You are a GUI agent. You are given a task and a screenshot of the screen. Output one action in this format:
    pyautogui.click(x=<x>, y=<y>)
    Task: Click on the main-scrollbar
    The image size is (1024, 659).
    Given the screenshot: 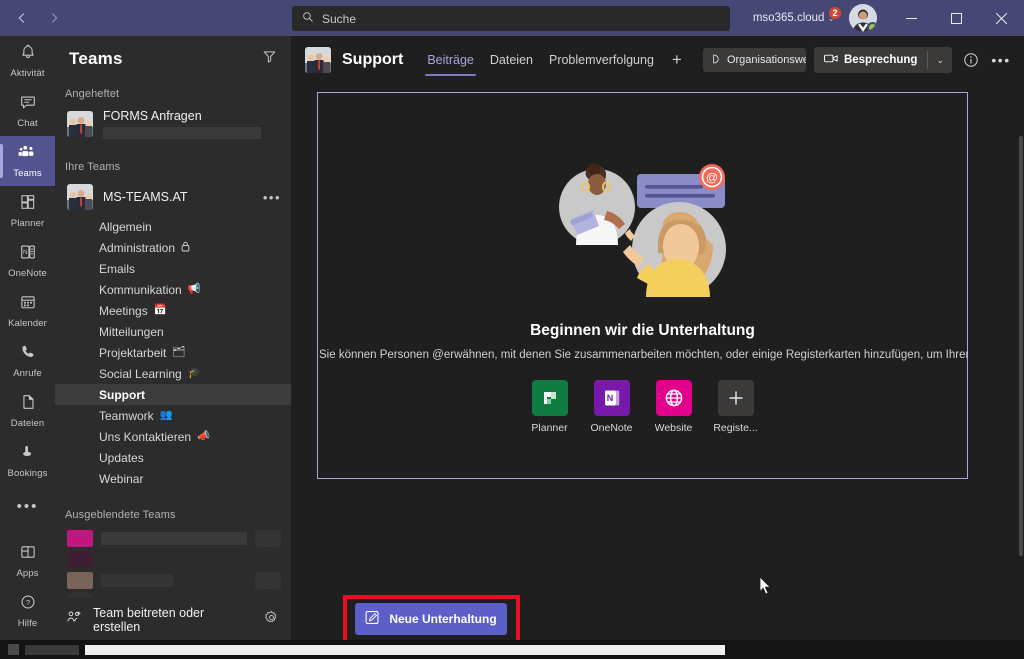 What is the action you would take?
    pyautogui.click(x=1021, y=338)
    